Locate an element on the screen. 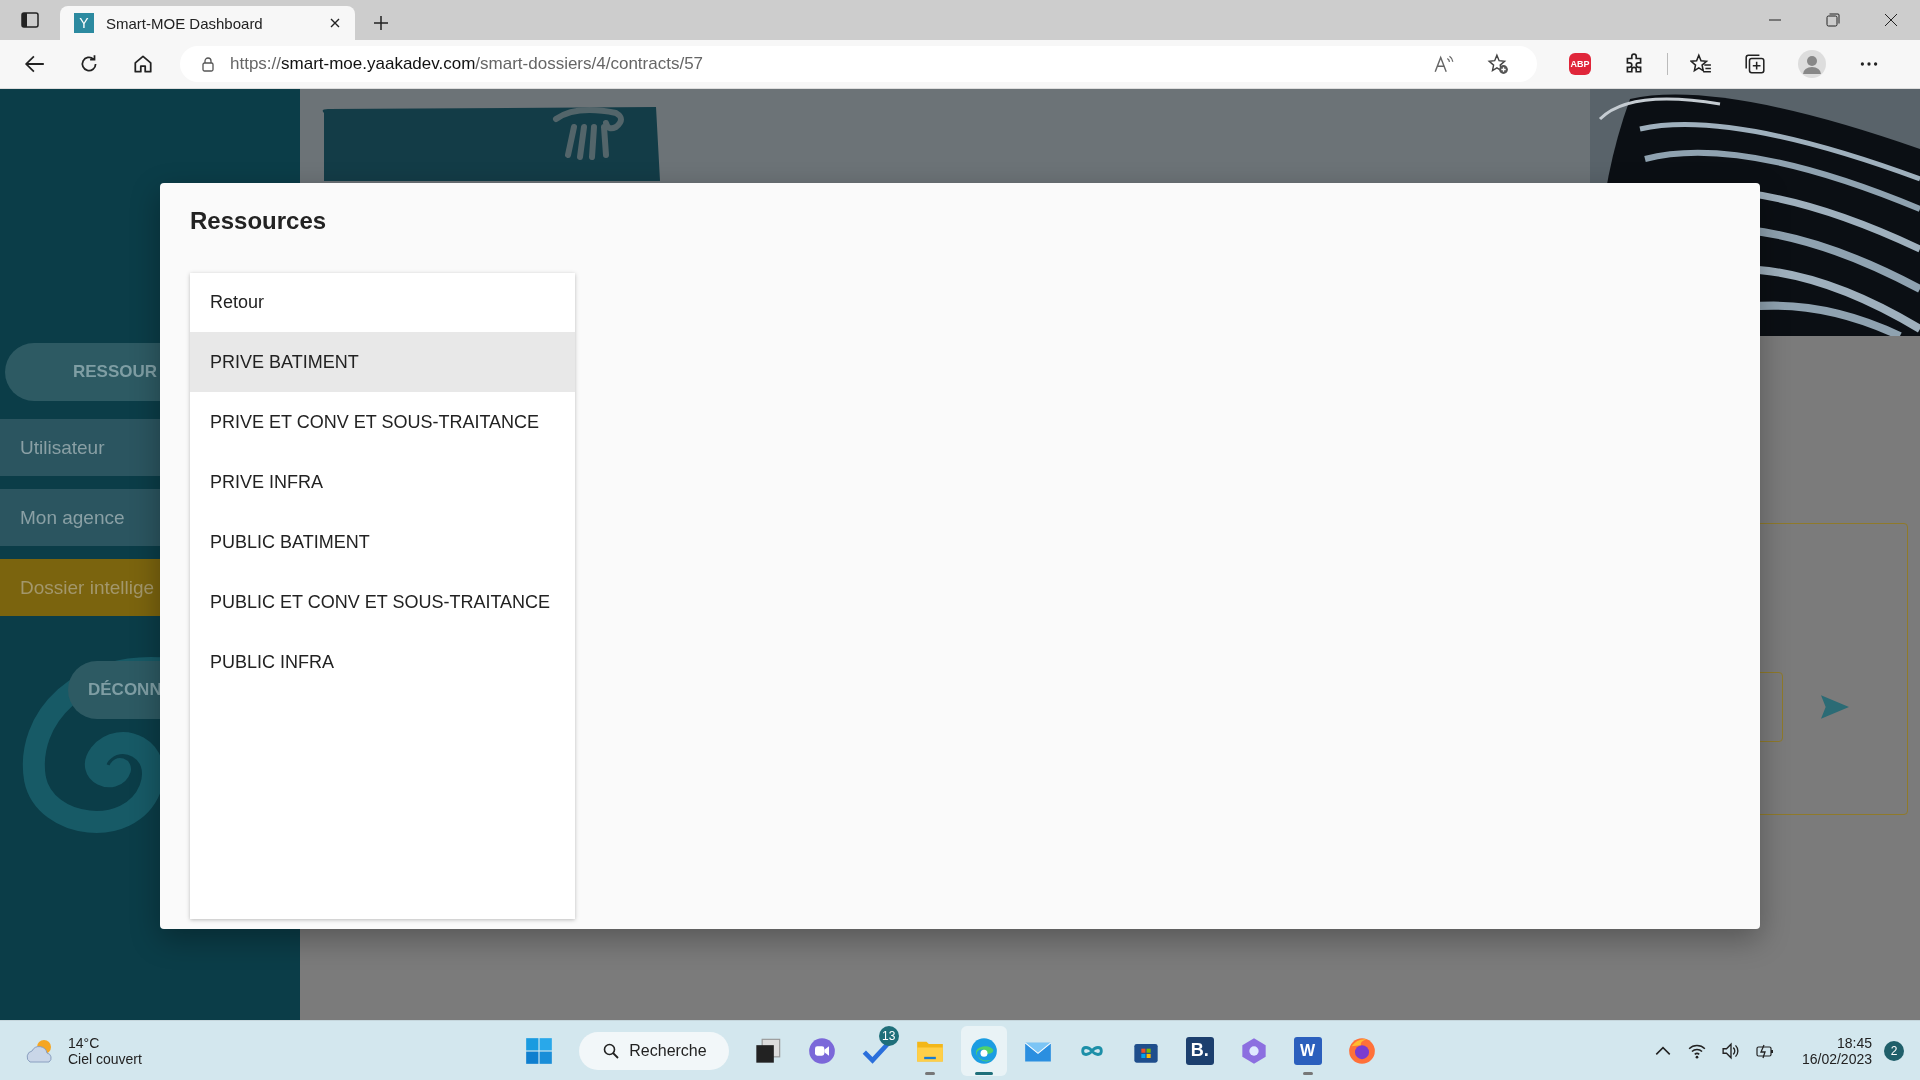  collections-icon is located at coordinates (1755, 64).